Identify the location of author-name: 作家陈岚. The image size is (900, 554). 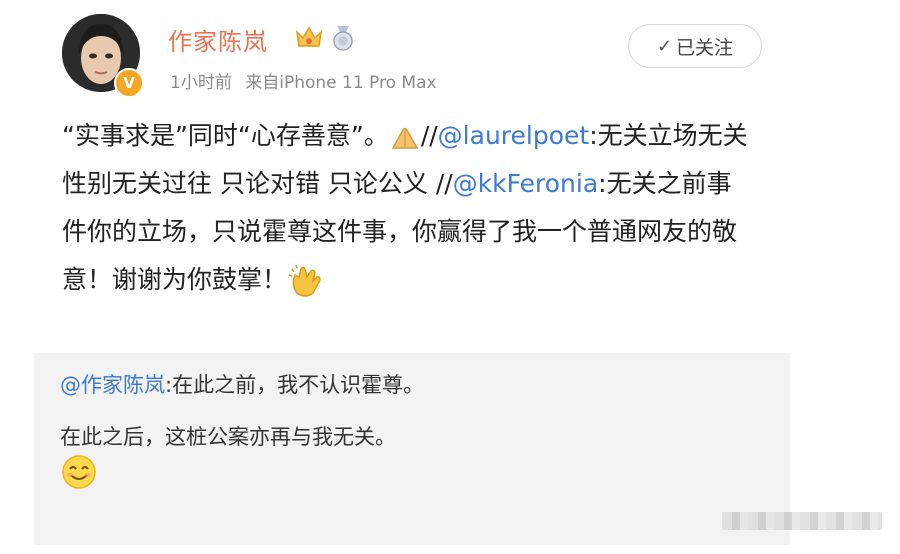
(218, 39).